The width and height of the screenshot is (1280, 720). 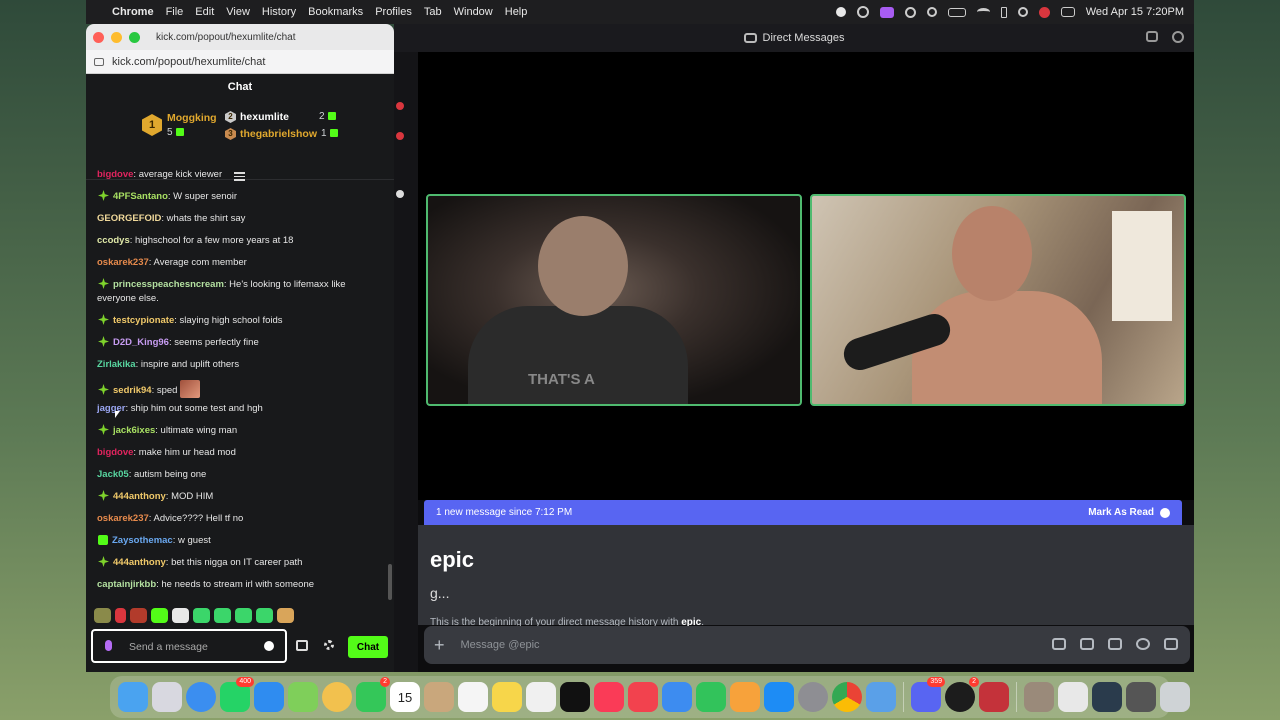 What do you see at coordinates (609, 697) in the screenshot?
I see `music-icon` at bounding box center [609, 697].